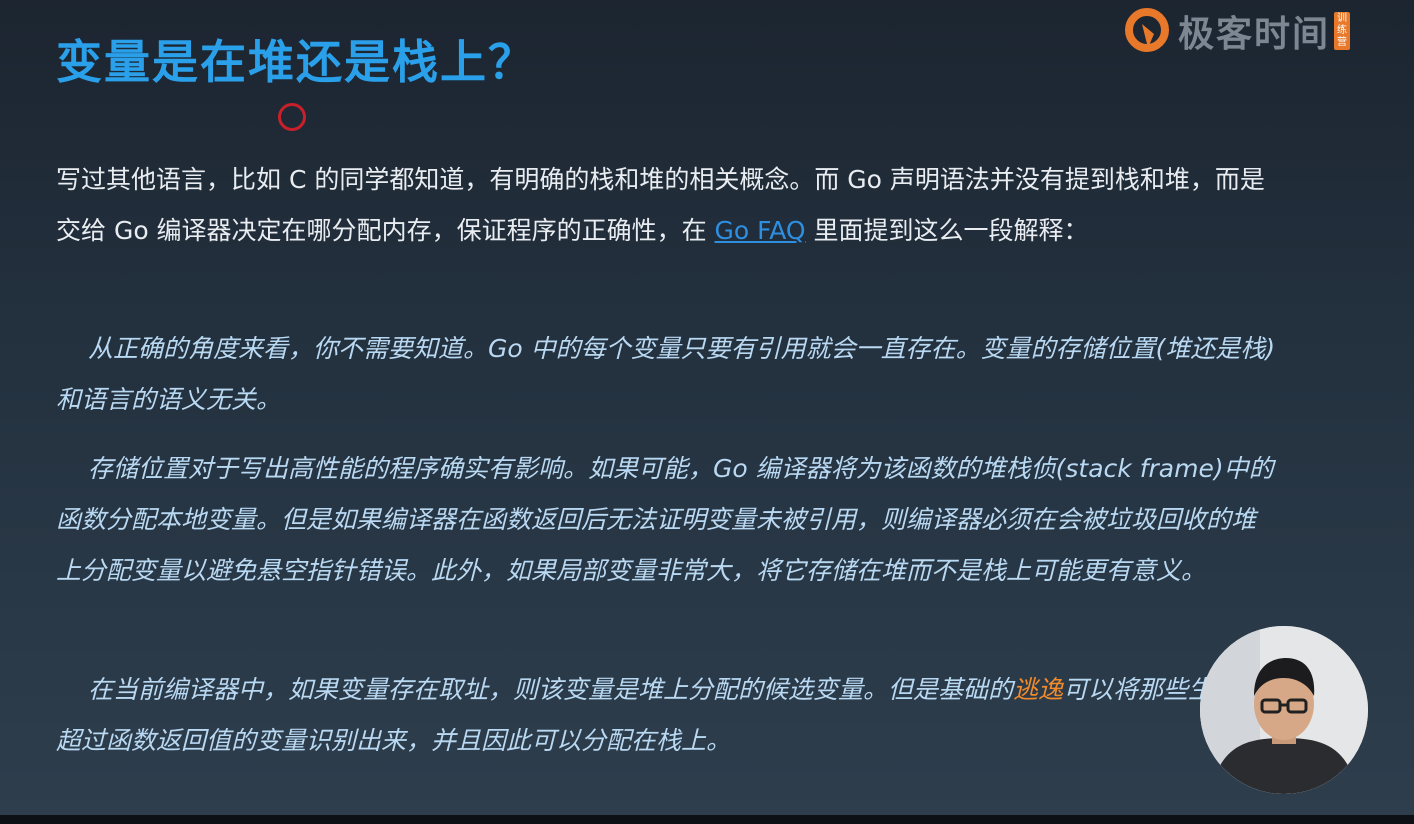 This screenshot has height=824, width=1414. What do you see at coordinates (947, 230) in the screenshot?
I see `intro-text-end: 里面提到这么一段解释：` at bounding box center [947, 230].